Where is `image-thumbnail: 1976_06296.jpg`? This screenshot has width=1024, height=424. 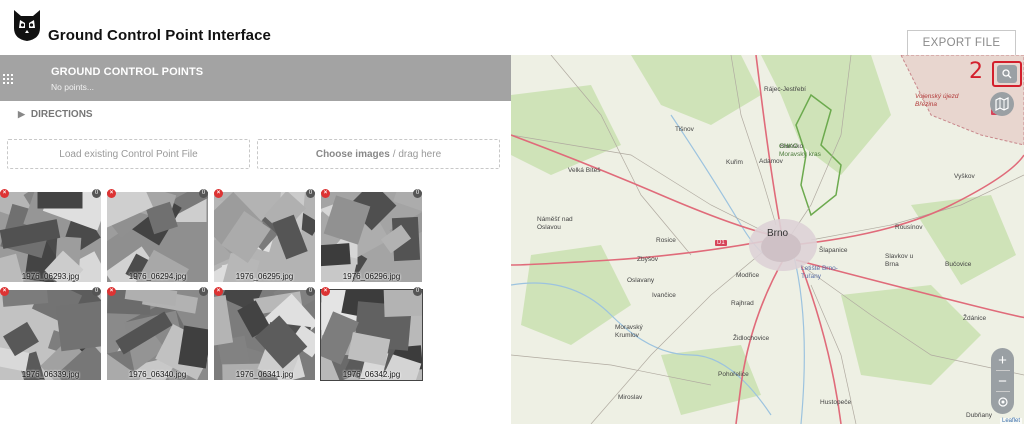 image-thumbnail: 1976_06296.jpg is located at coordinates (371, 237).